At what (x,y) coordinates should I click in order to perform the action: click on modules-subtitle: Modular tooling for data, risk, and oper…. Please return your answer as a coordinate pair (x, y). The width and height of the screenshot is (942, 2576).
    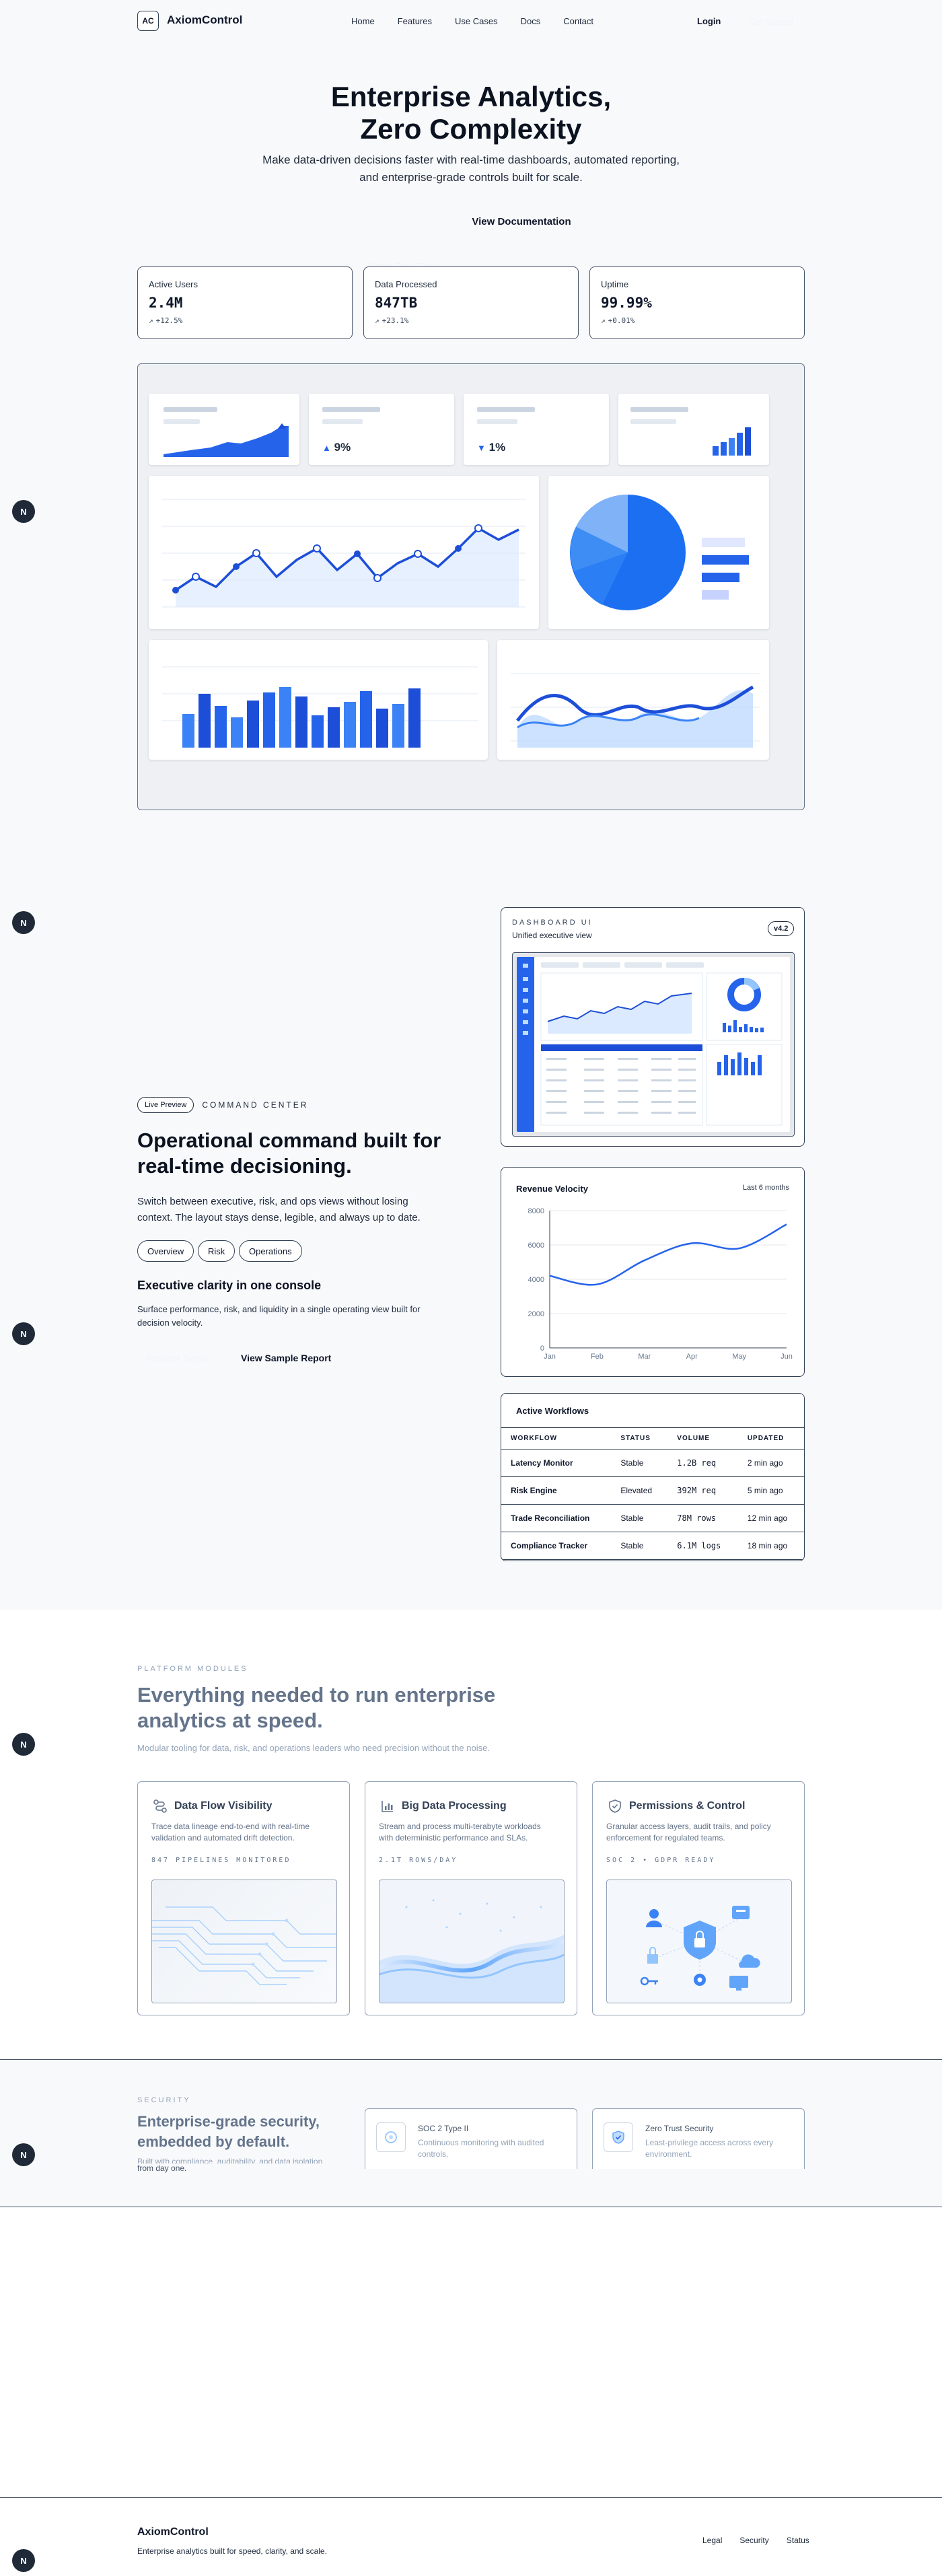
    Looking at the image, I should click on (313, 1748).